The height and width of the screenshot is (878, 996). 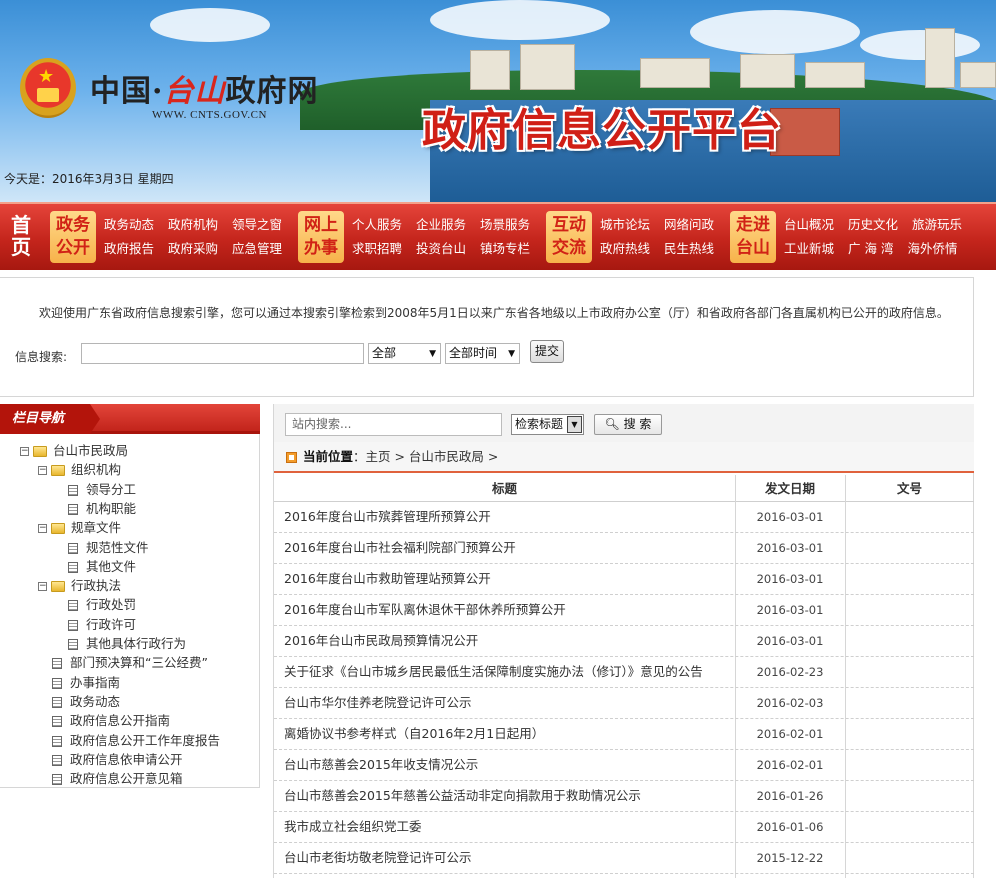 What do you see at coordinates (102, 604) in the screenshot?
I see `tree-leaf: 行政处罚` at bounding box center [102, 604].